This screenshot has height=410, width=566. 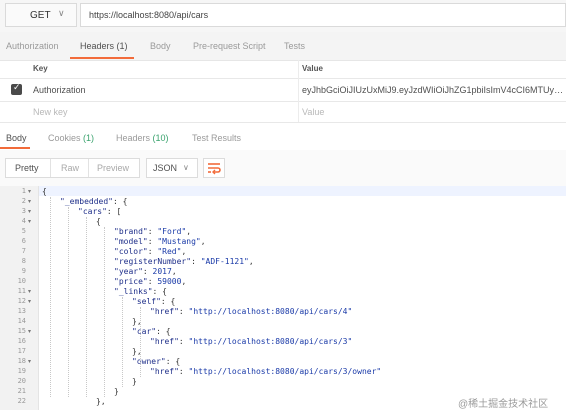 What do you see at coordinates (302, 191) in the screenshot?
I see `active-line-highlight` at bounding box center [302, 191].